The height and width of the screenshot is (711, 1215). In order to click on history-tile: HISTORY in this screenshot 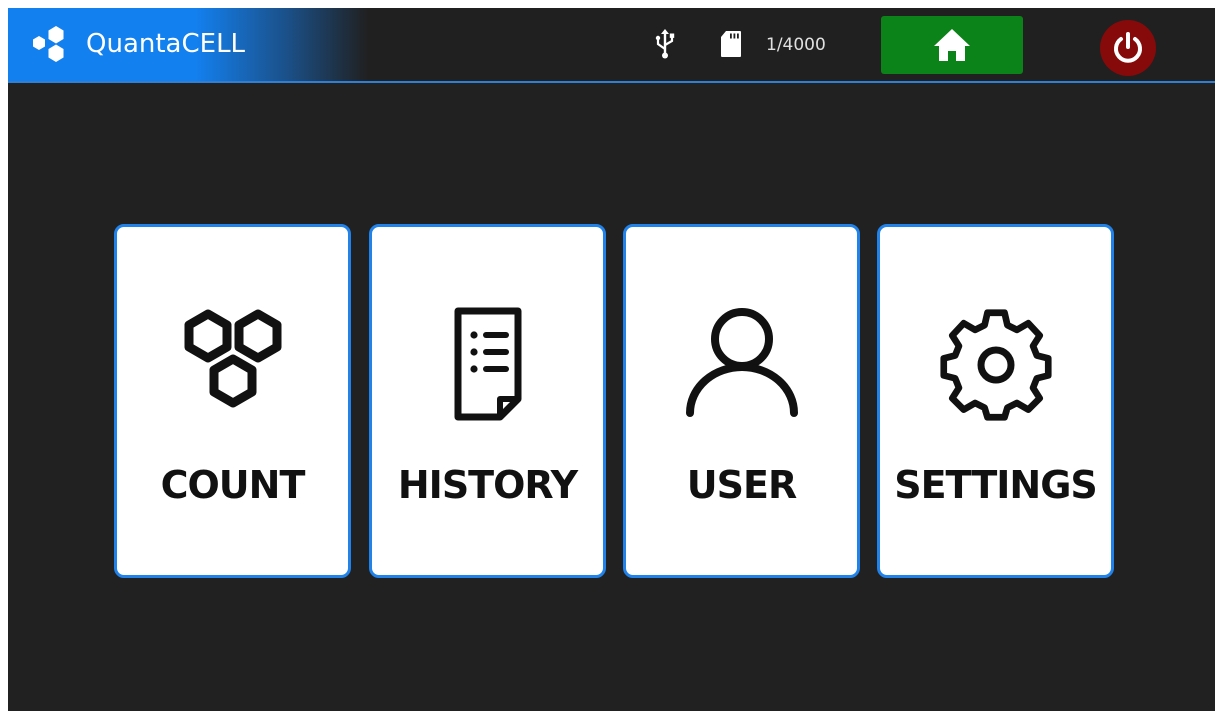, I will do `click(487, 401)`.